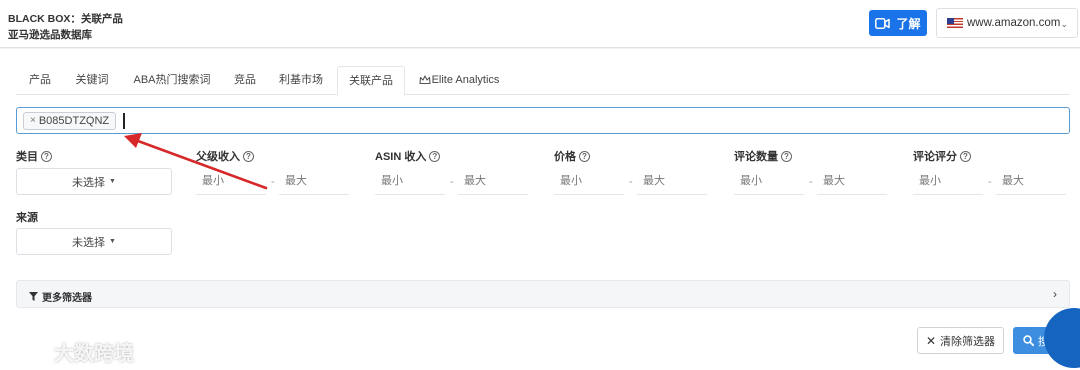 This screenshot has height=370, width=1080. I want to click on close-icon: ✕, so click(931, 340).